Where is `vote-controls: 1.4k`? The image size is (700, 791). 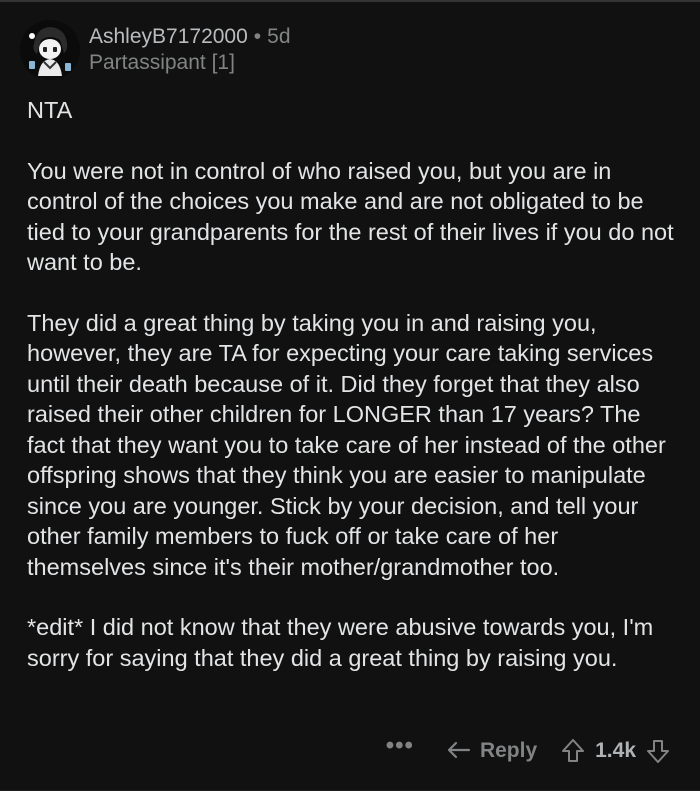 vote-controls: 1.4k is located at coordinates (615, 751).